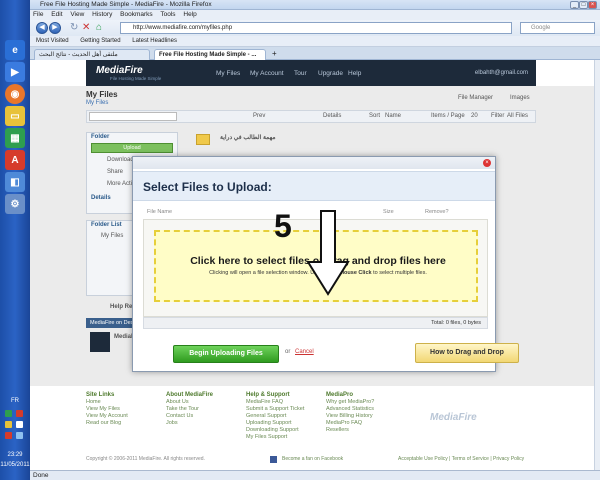 Image resolution: width=600 pixels, height=481 pixels. Describe the element at coordinates (102, 14) in the screenshot. I see `menu-history: History` at that location.